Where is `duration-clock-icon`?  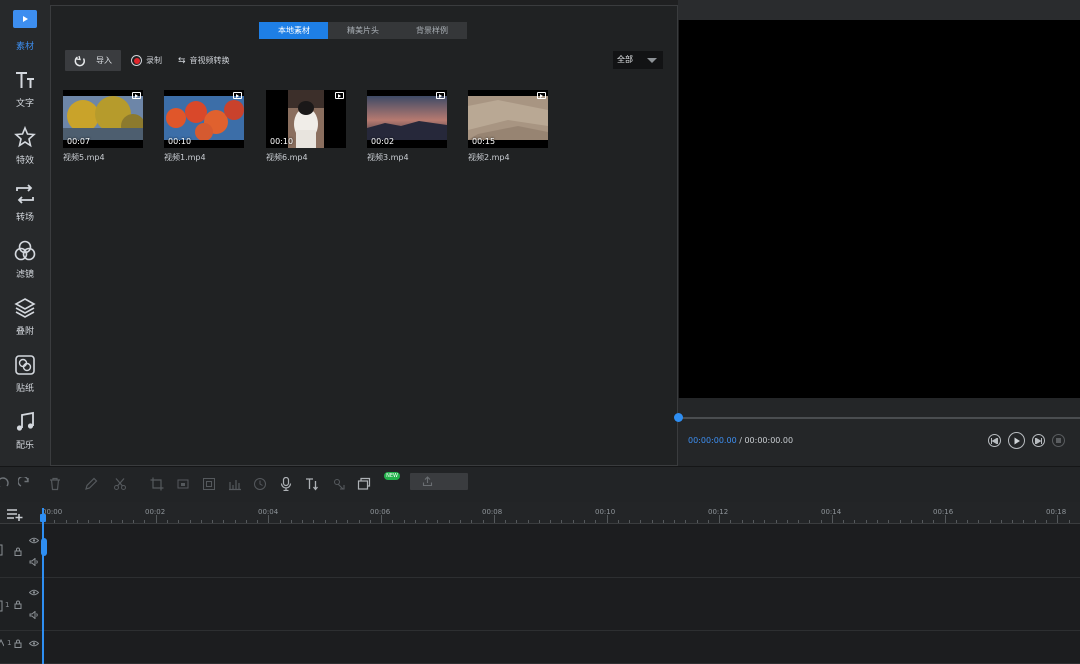 duration-clock-icon is located at coordinates (260, 484).